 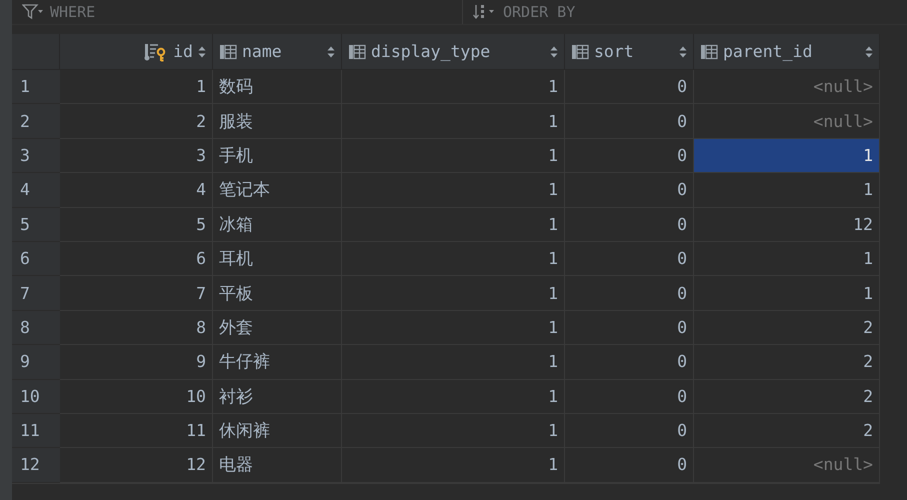 What do you see at coordinates (136, 190) in the screenshot?
I see `table-cell: 4` at bounding box center [136, 190].